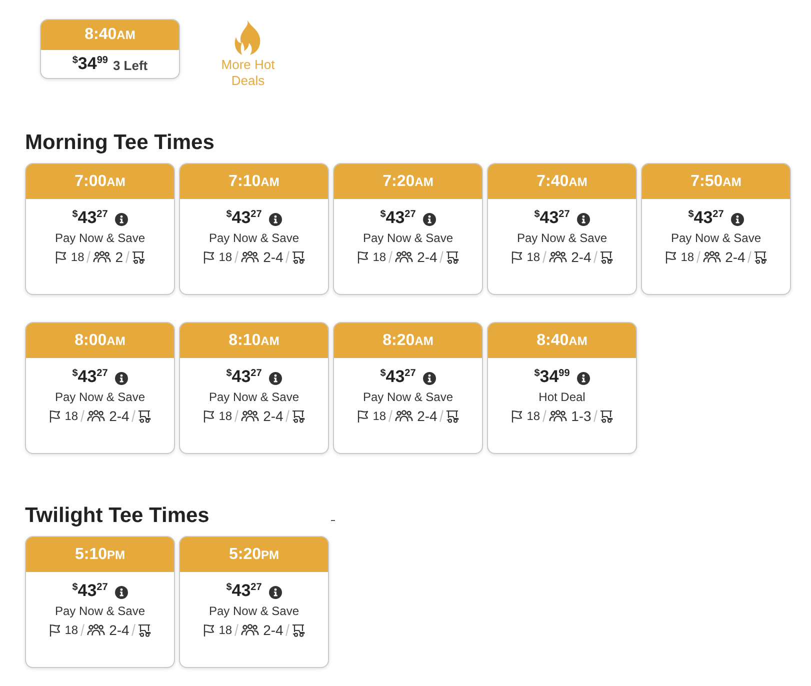 The width and height of the screenshot is (811, 686). What do you see at coordinates (408, 181) in the screenshot?
I see `tee-time-header: 7:20AM` at bounding box center [408, 181].